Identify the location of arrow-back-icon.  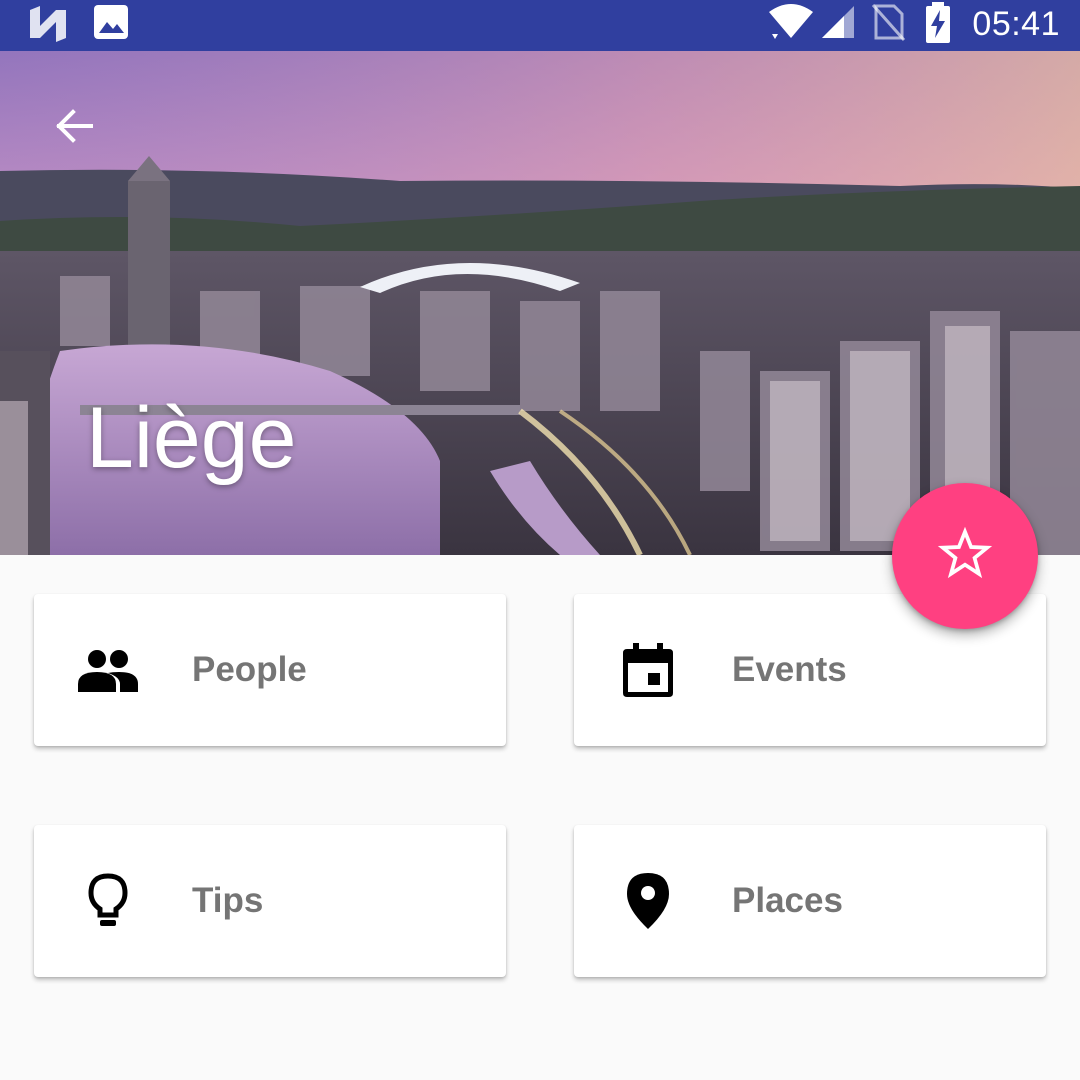
(74, 126).